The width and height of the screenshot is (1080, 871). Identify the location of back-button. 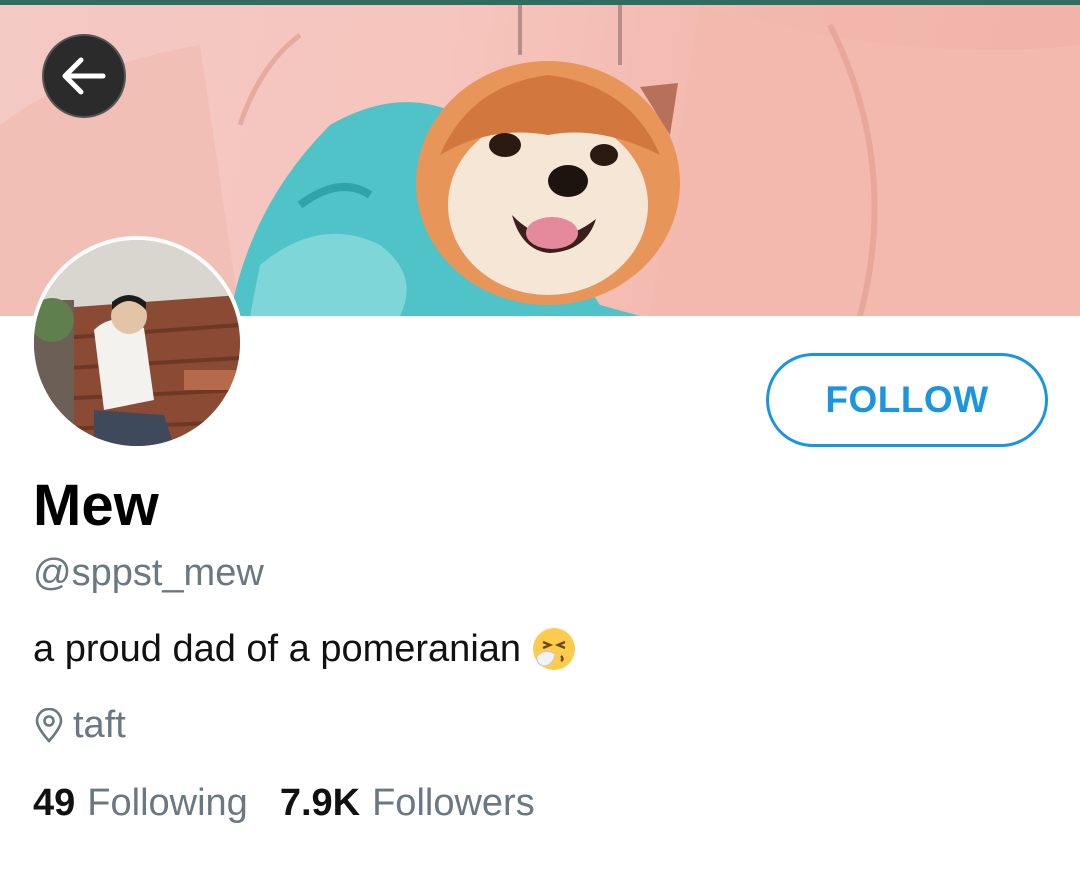
(84, 76).